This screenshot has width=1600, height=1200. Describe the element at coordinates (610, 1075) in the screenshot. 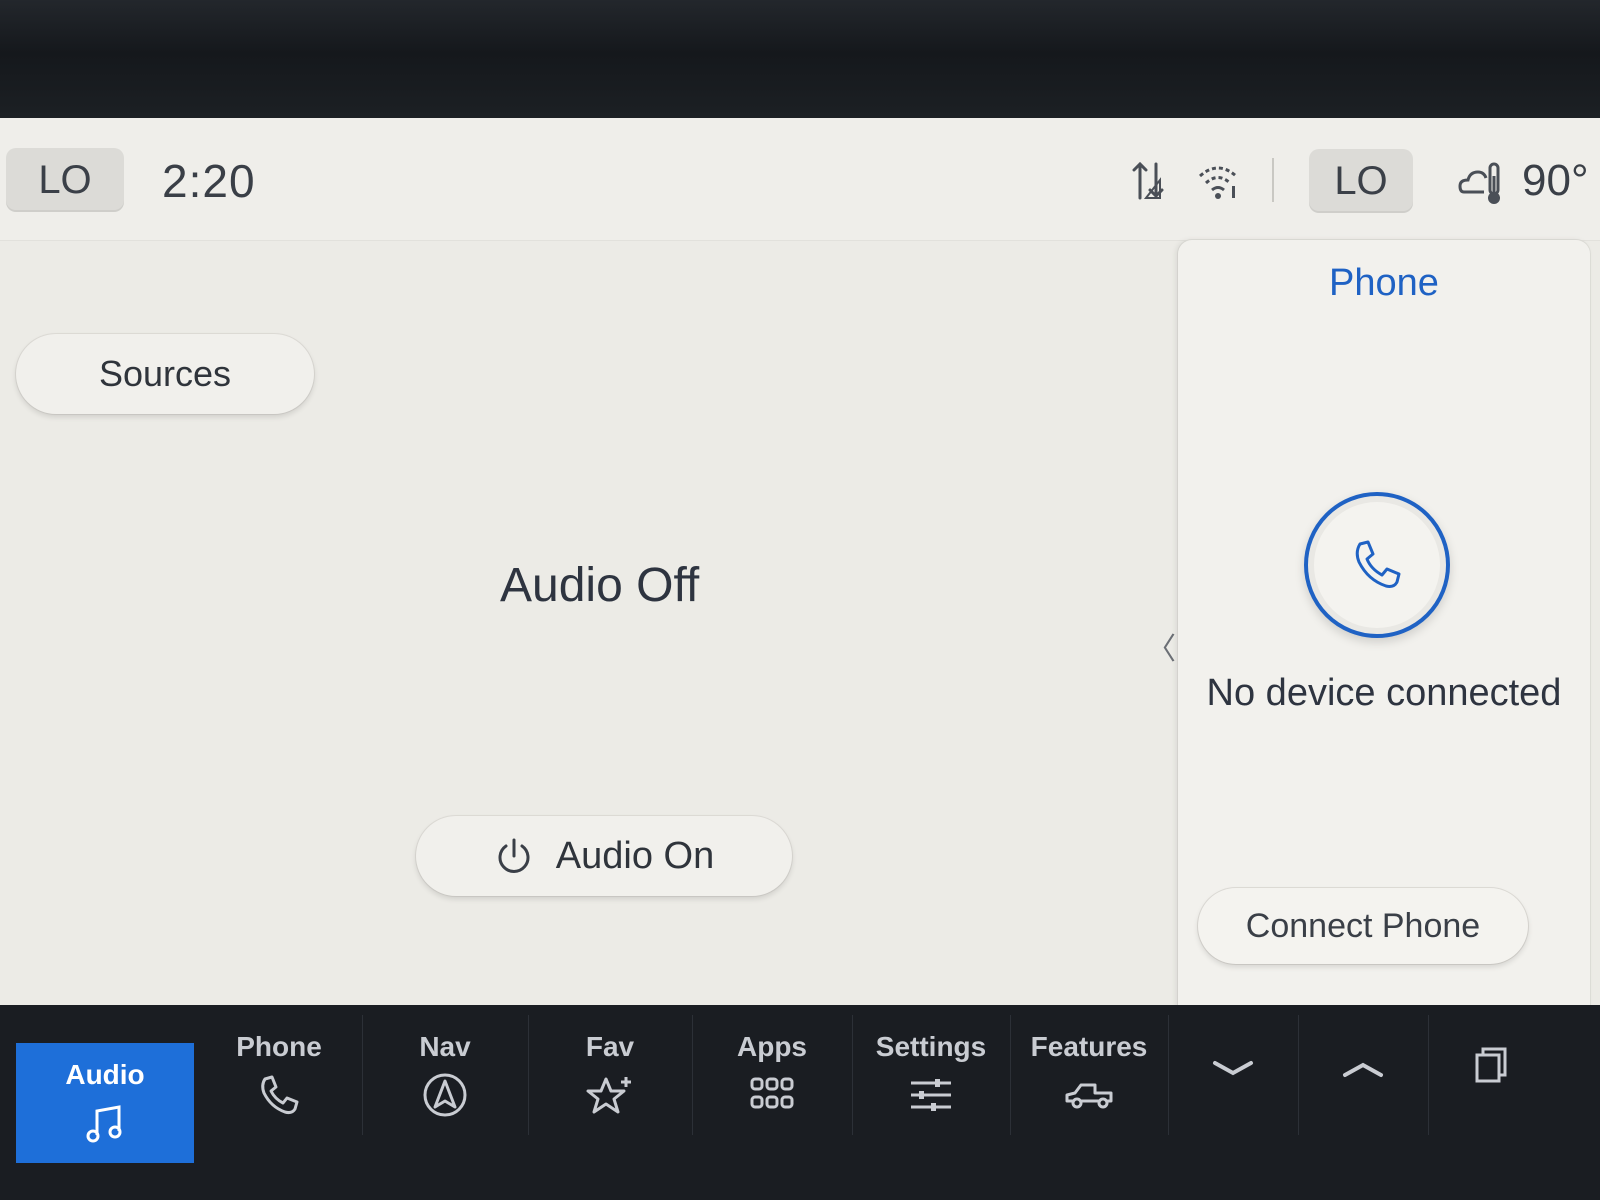

I see `nav-tab-fav: Fav` at that location.